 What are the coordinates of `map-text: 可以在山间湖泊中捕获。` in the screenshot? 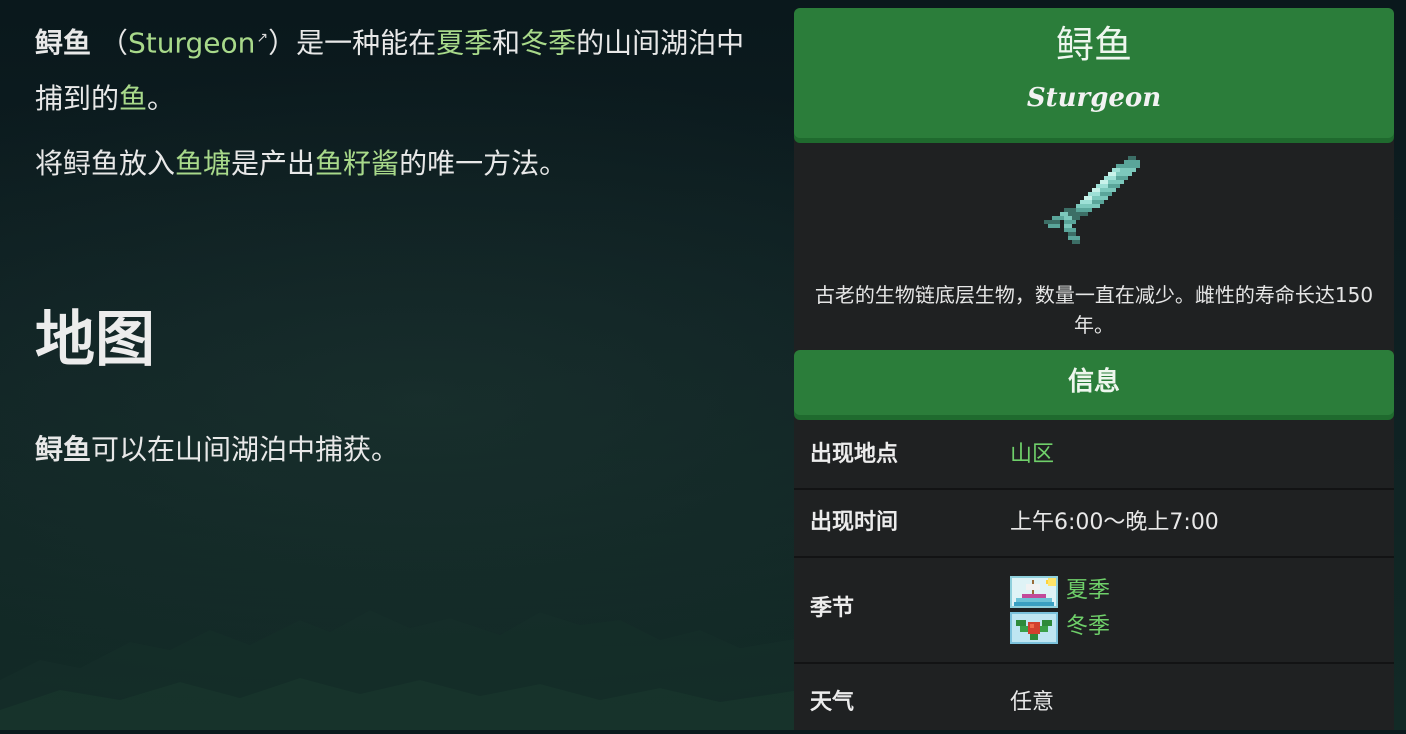 It's located at (245, 449).